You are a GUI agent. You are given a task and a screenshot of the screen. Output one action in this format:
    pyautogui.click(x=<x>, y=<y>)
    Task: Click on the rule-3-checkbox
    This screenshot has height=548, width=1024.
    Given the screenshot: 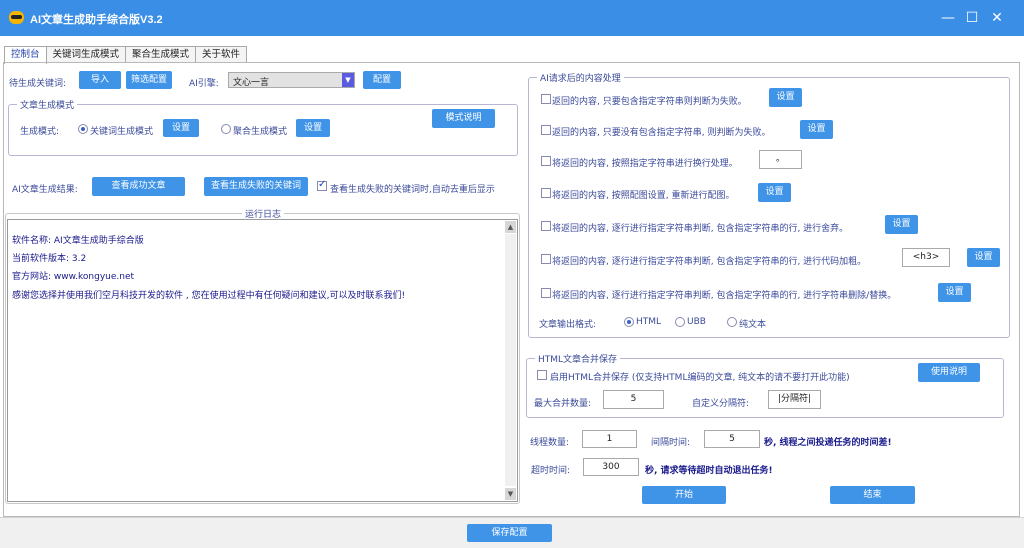 What is the action you would take?
    pyautogui.click(x=546, y=161)
    